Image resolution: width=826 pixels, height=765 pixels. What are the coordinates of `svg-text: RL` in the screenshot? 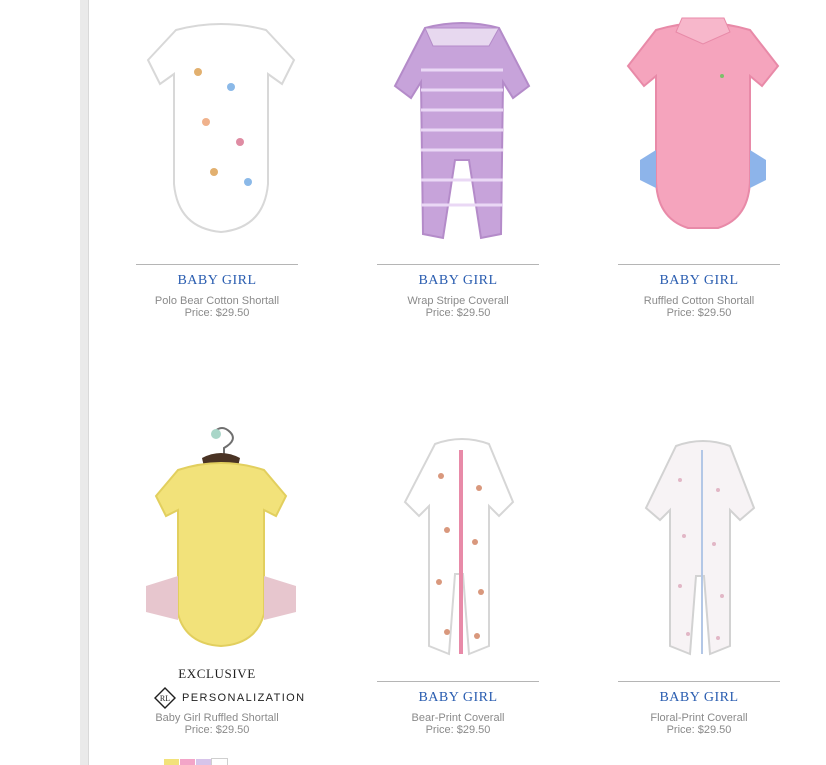 It's located at (165, 698).